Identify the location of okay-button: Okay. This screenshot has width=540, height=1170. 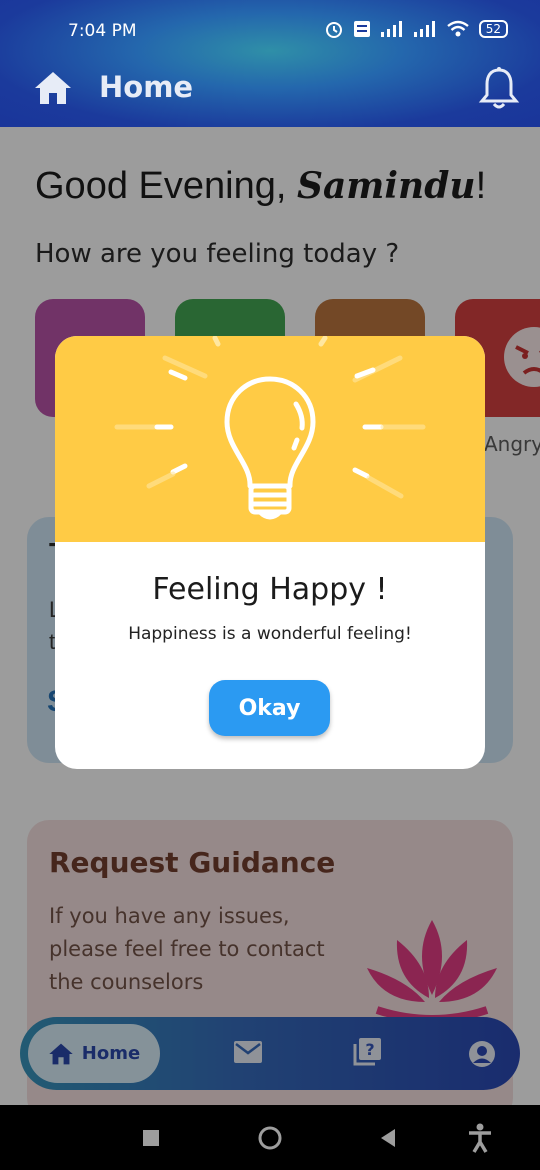
(269, 708).